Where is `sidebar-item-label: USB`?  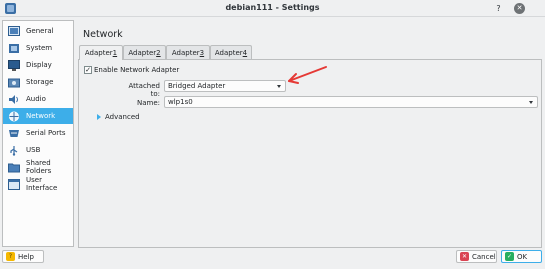
sidebar-item-label: USB is located at coordinates (33, 150).